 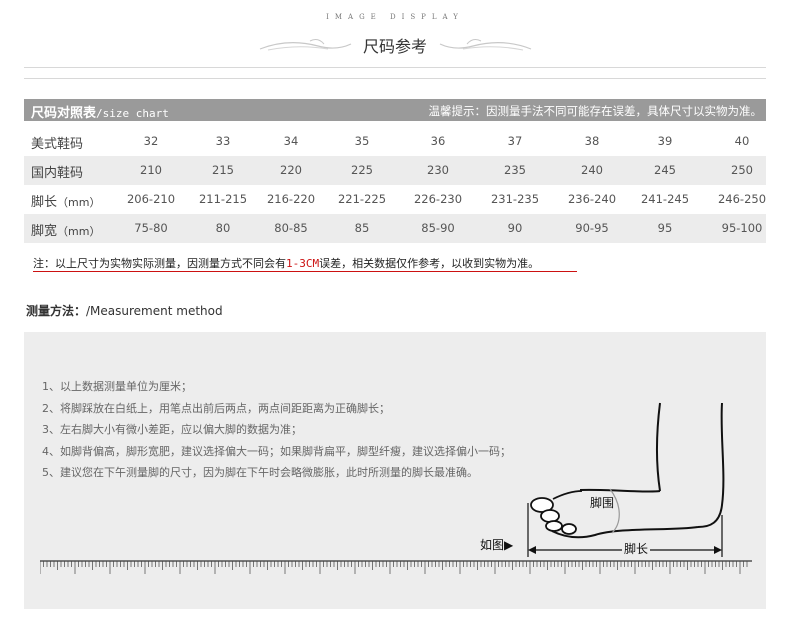 What do you see at coordinates (223, 170) in the screenshot?
I see `table-cell: 215` at bounding box center [223, 170].